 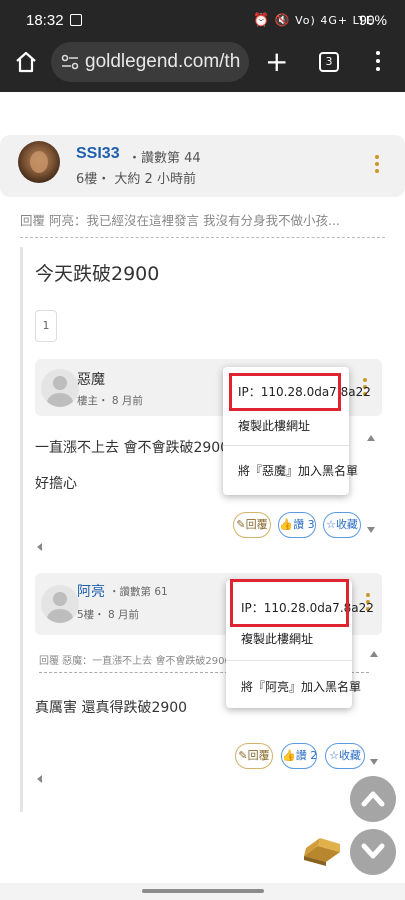 What do you see at coordinates (372, 20) in the screenshot?
I see `battery-level: 90%` at bounding box center [372, 20].